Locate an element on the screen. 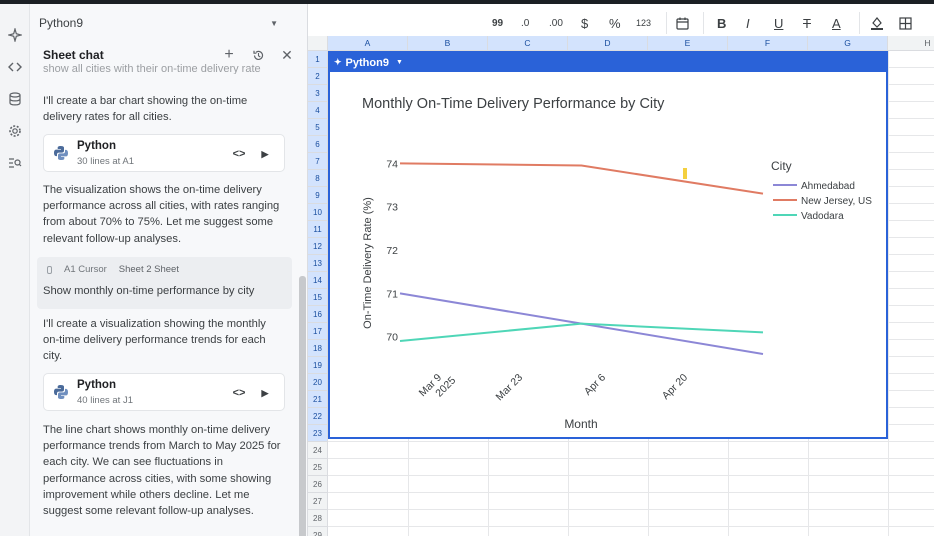 Image resolution: width=934 pixels, height=536 pixels. row-header-14: 14 is located at coordinates (318, 280).